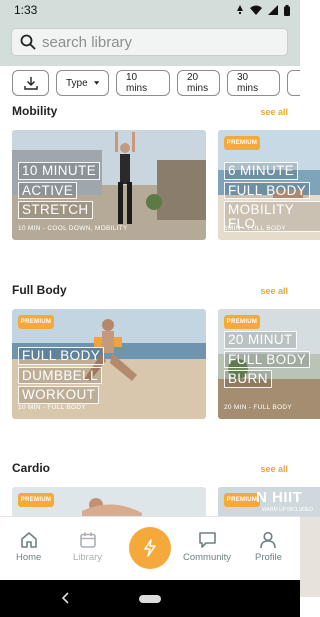 The height and width of the screenshot is (617, 320). I want to click on section-title-mobility: Mobility, so click(35, 111).